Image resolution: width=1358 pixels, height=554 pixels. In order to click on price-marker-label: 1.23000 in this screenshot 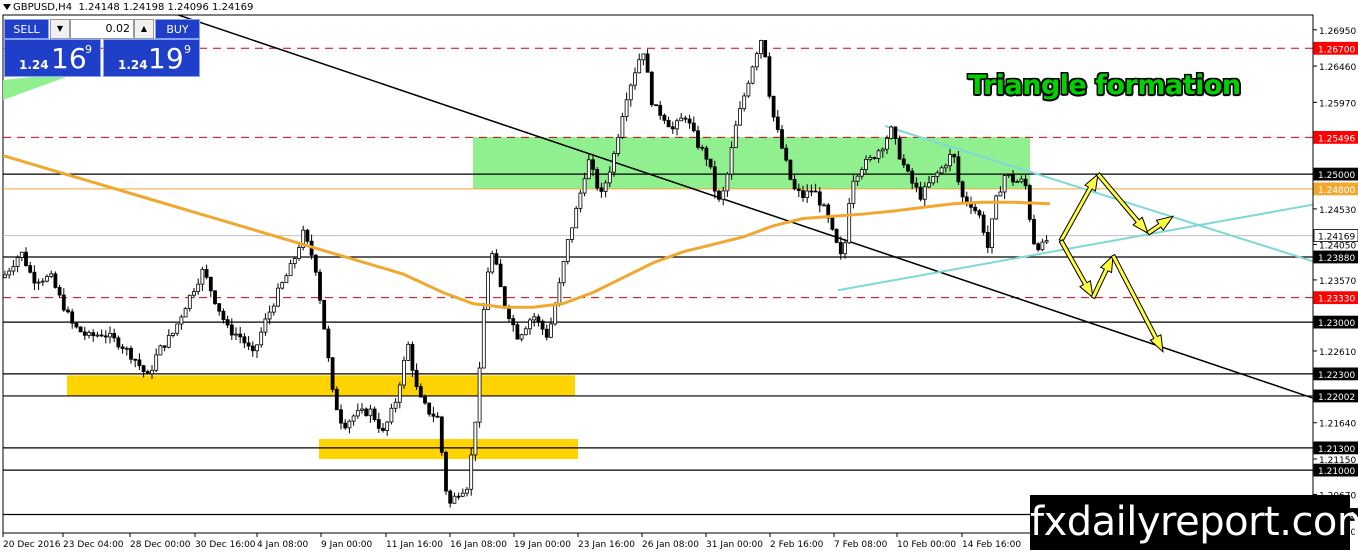, I will do `click(1336, 324)`.